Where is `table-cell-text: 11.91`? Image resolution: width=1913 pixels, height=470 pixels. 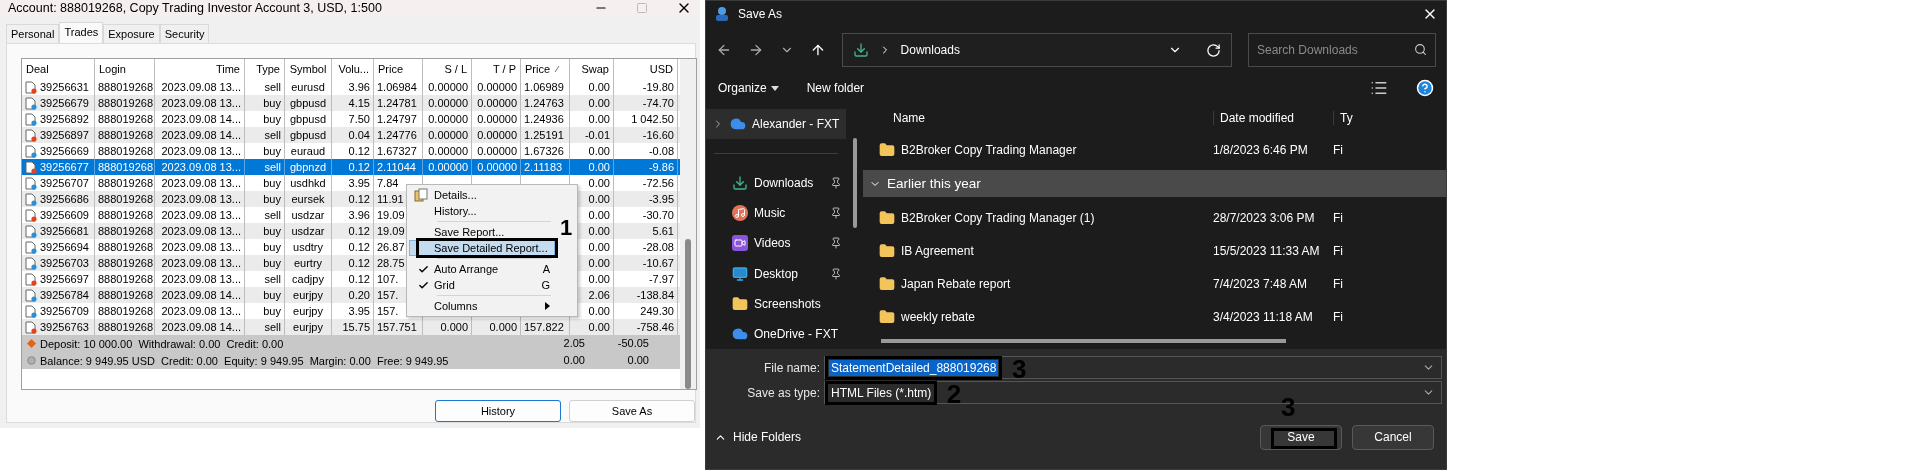
table-cell-text: 11.91 is located at coordinates (390, 199).